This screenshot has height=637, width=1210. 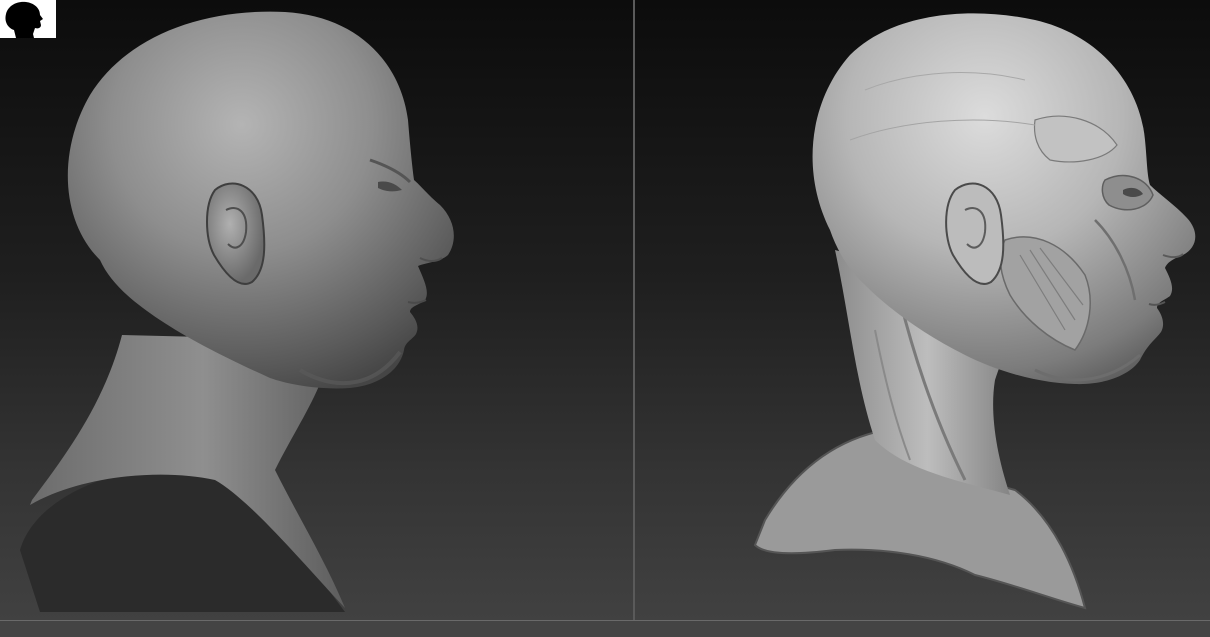 I want to click on bottom-status-strip, so click(x=605, y=628).